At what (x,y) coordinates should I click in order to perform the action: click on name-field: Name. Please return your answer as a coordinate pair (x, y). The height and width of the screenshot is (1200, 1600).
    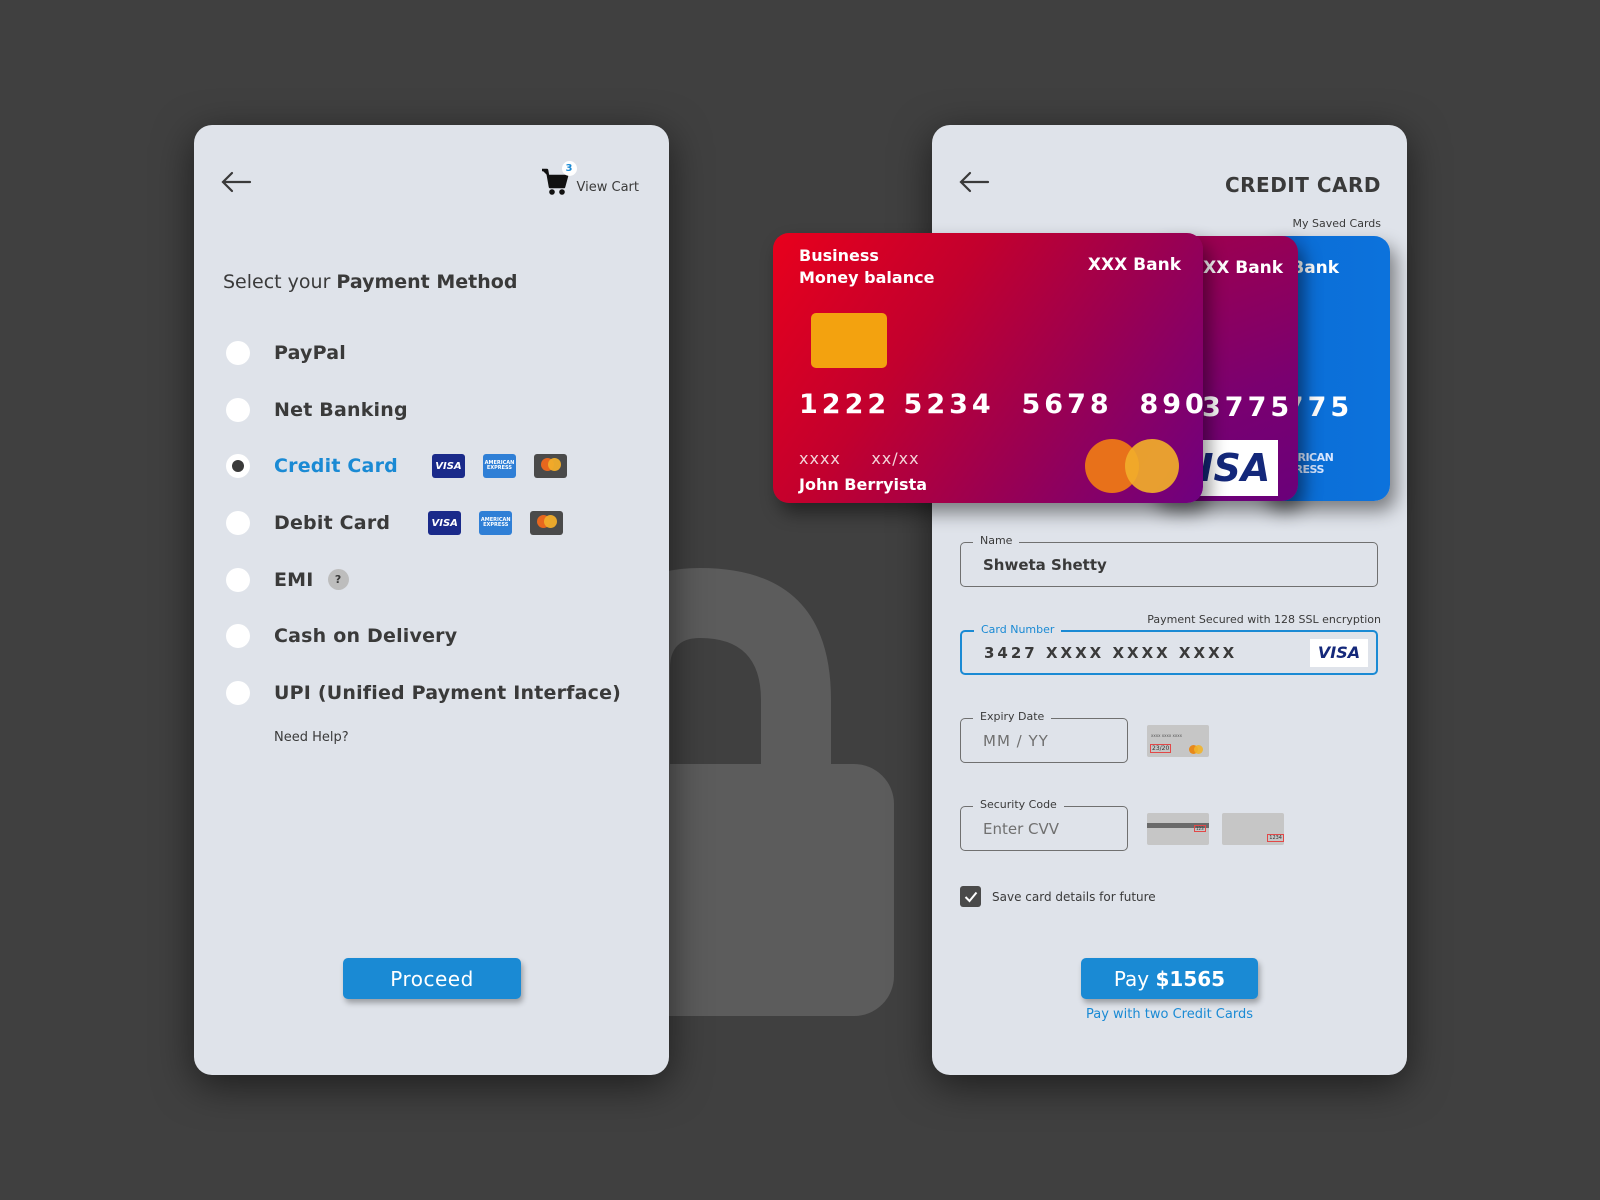
    Looking at the image, I should click on (1169, 560).